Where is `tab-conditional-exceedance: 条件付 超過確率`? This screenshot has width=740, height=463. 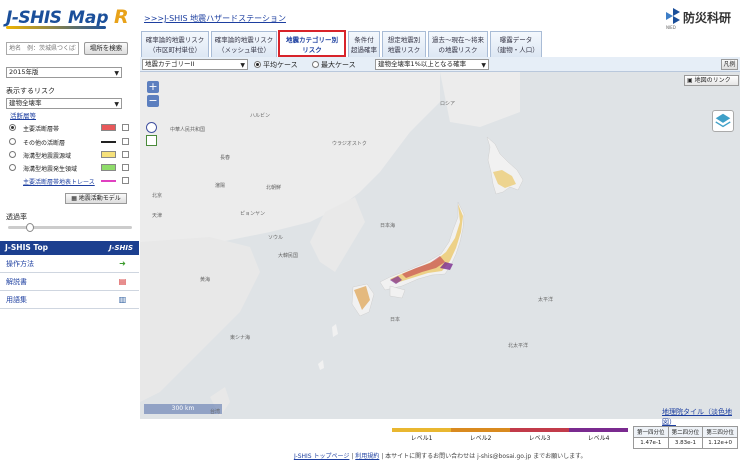 tab-conditional-exceedance: 条件付 超過確率 is located at coordinates (364, 44).